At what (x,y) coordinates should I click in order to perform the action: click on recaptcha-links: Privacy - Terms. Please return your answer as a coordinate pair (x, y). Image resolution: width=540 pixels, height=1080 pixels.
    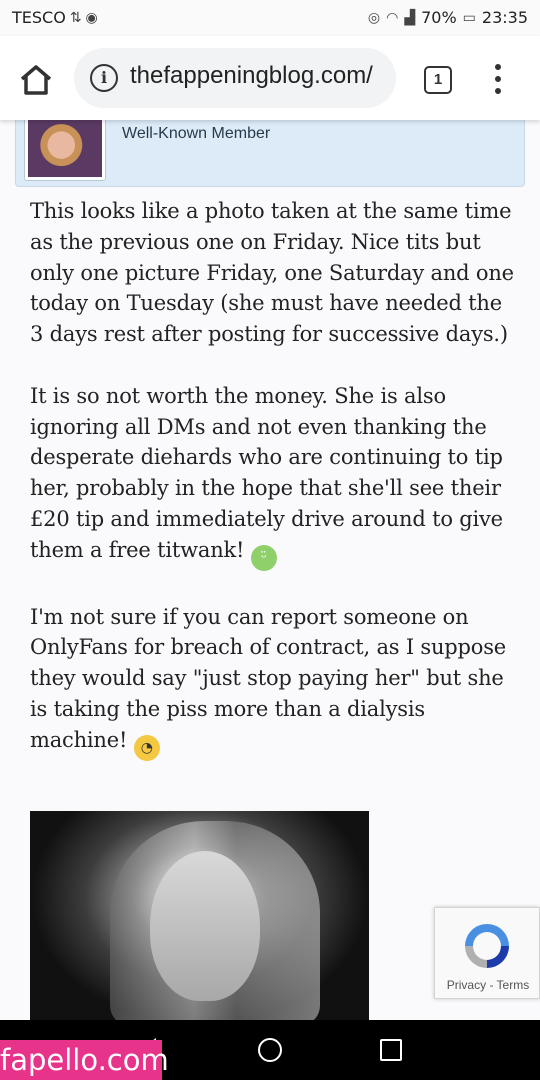
    Looking at the image, I should click on (487, 985).